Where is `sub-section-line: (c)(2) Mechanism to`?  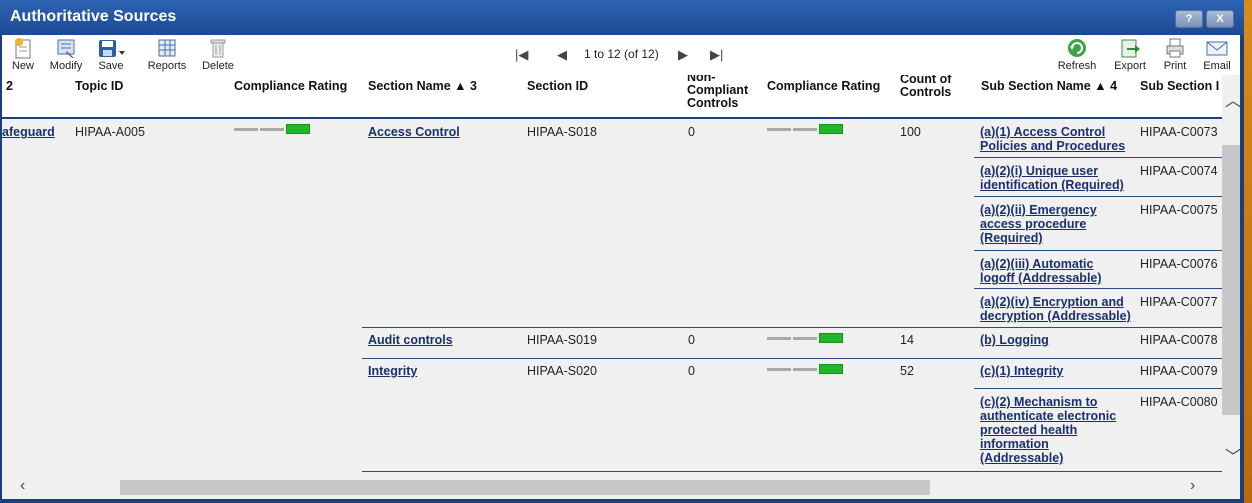 sub-section-line: (c)(2) Mechanism to is located at coordinates (1039, 402).